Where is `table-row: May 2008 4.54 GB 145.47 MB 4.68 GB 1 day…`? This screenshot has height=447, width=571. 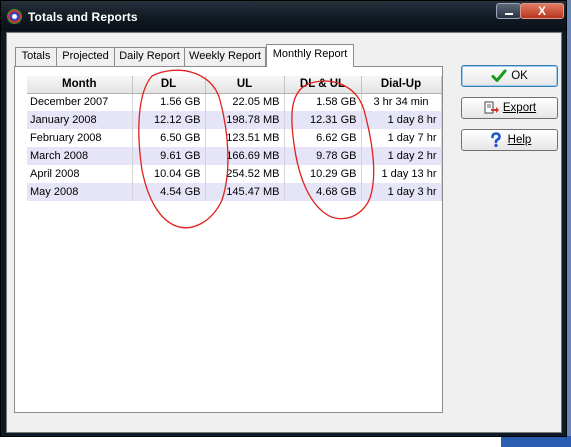
table-row: May 2008 4.54 GB 145.47 MB 4.68 GB 1 day… is located at coordinates (234, 192).